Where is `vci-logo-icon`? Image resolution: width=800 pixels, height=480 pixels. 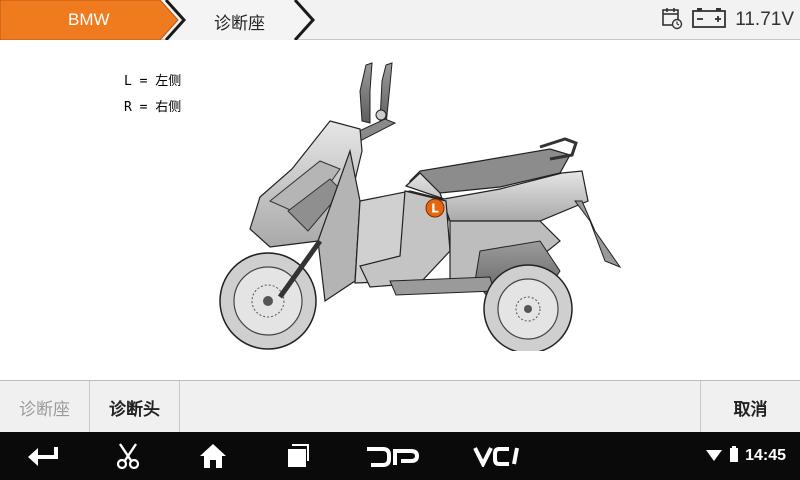 vci-logo-icon is located at coordinates (498, 456).